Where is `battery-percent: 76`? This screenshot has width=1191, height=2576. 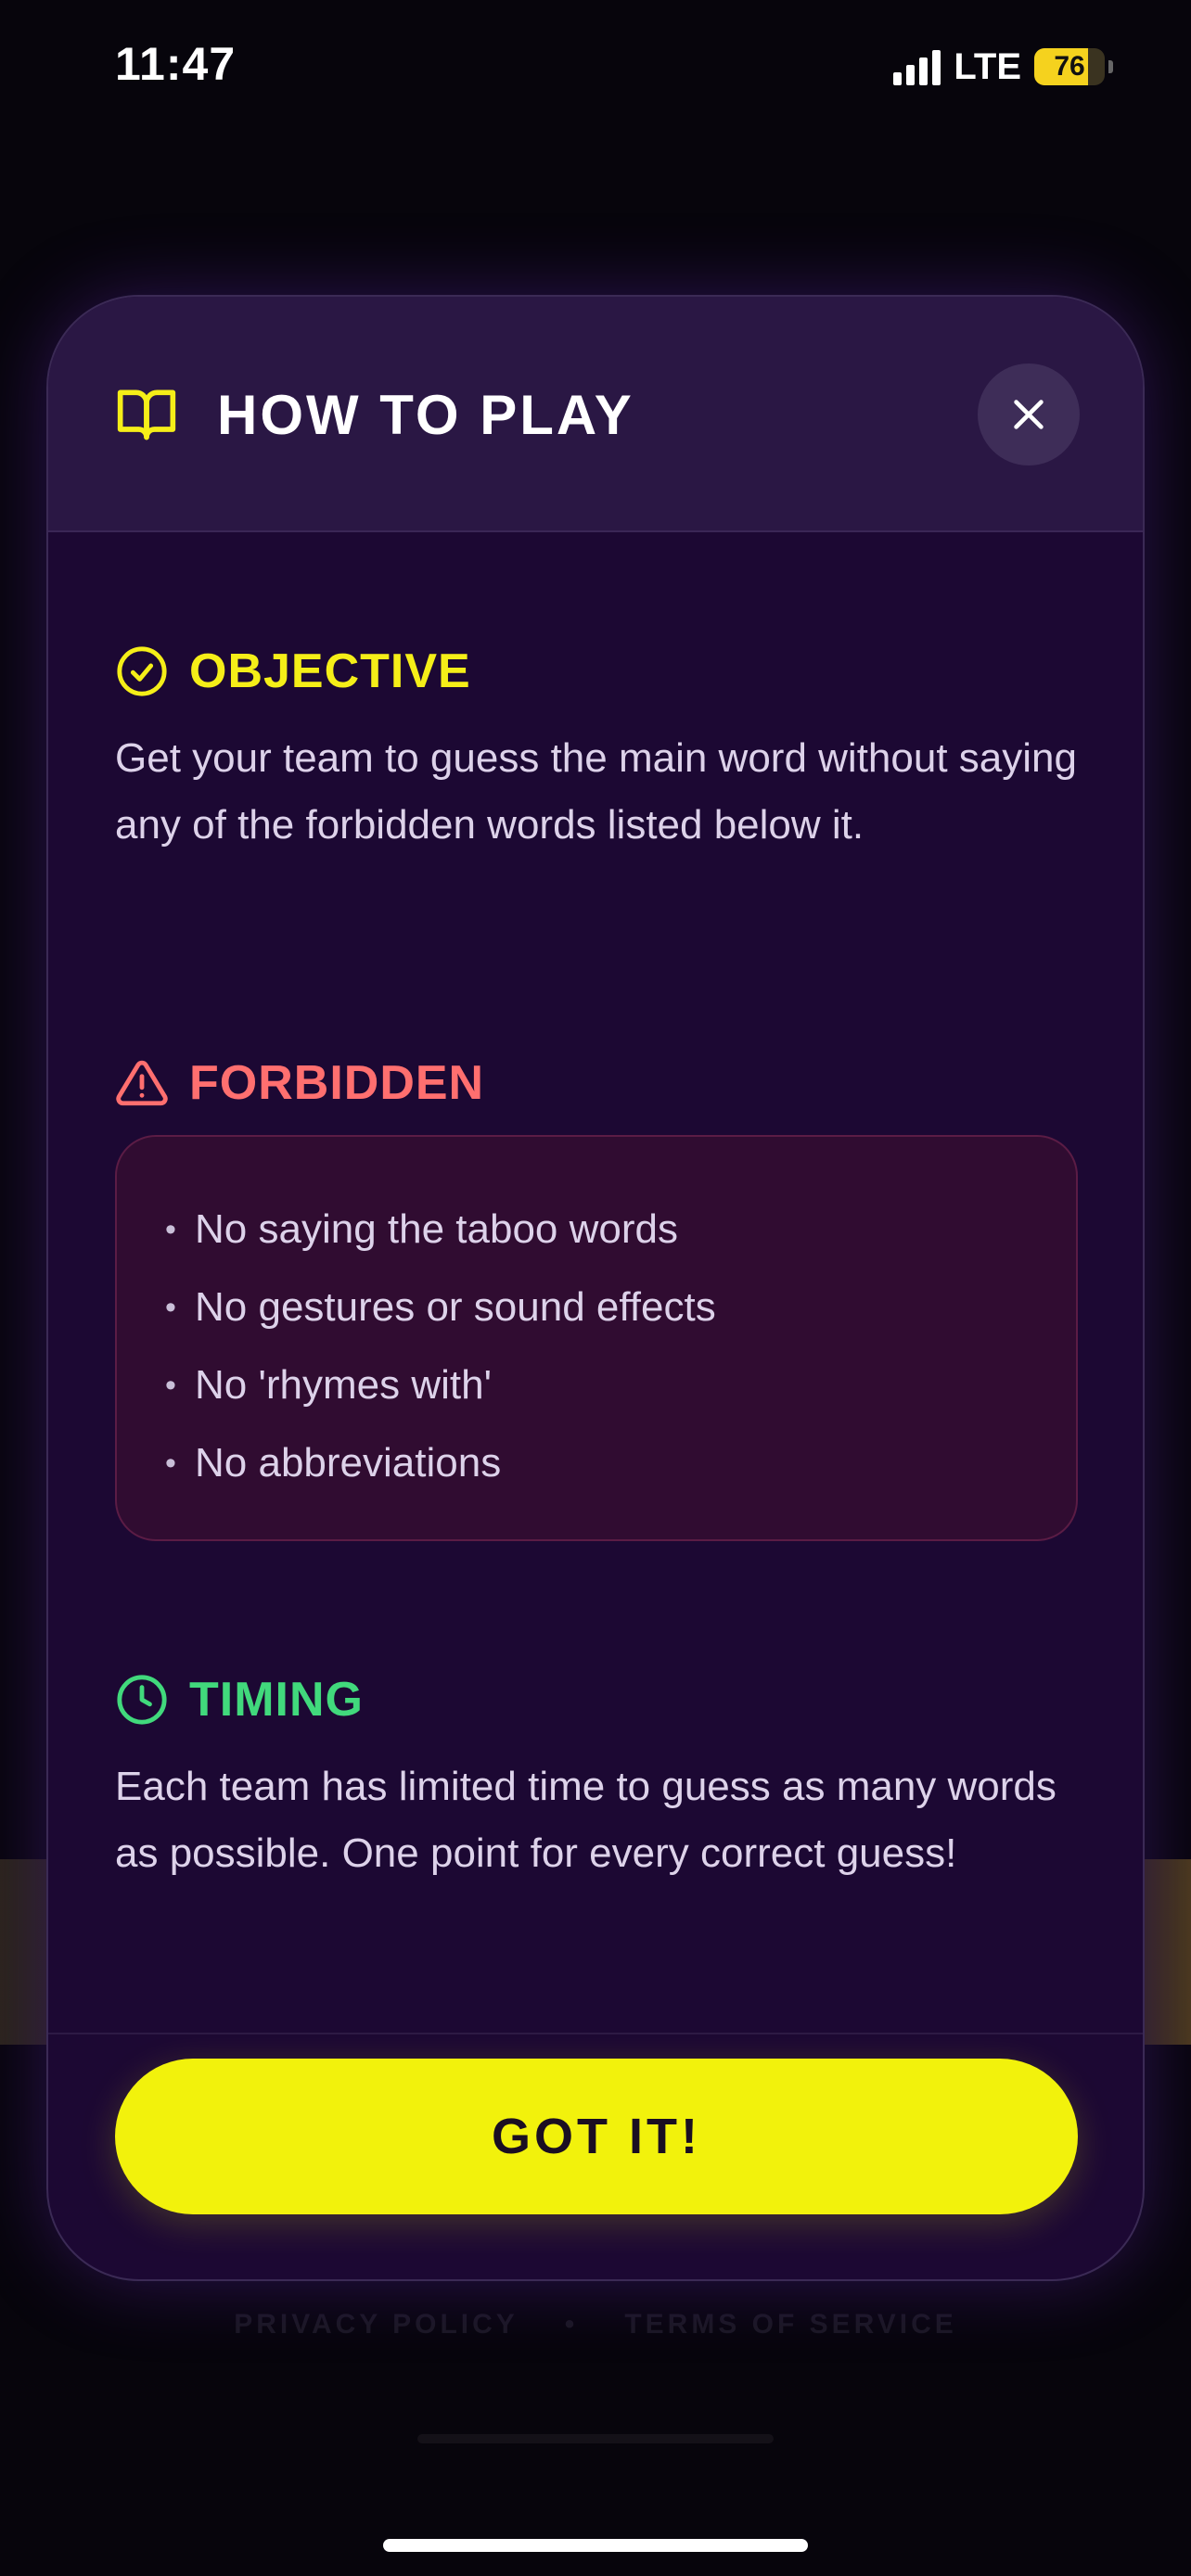 battery-percent: 76 is located at coordinates (1069, 66).